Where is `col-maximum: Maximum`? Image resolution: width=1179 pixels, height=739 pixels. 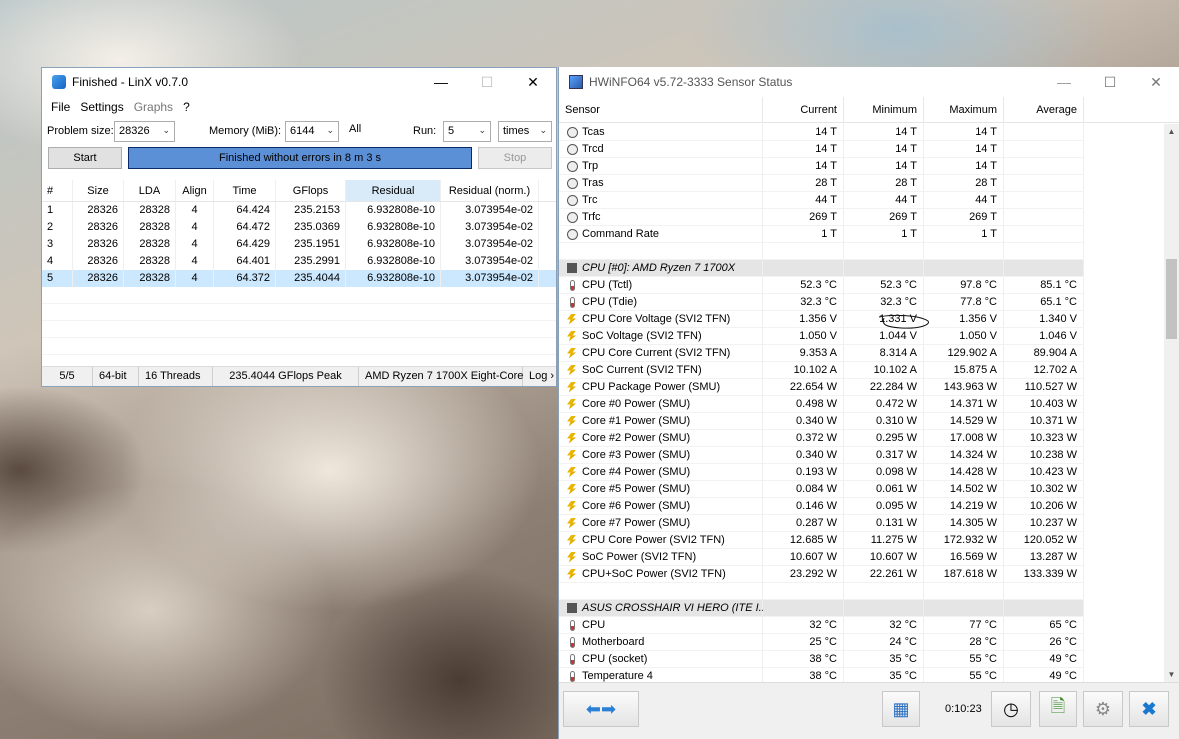
col-maximum: Maximum is located at coordinates (964, 109).